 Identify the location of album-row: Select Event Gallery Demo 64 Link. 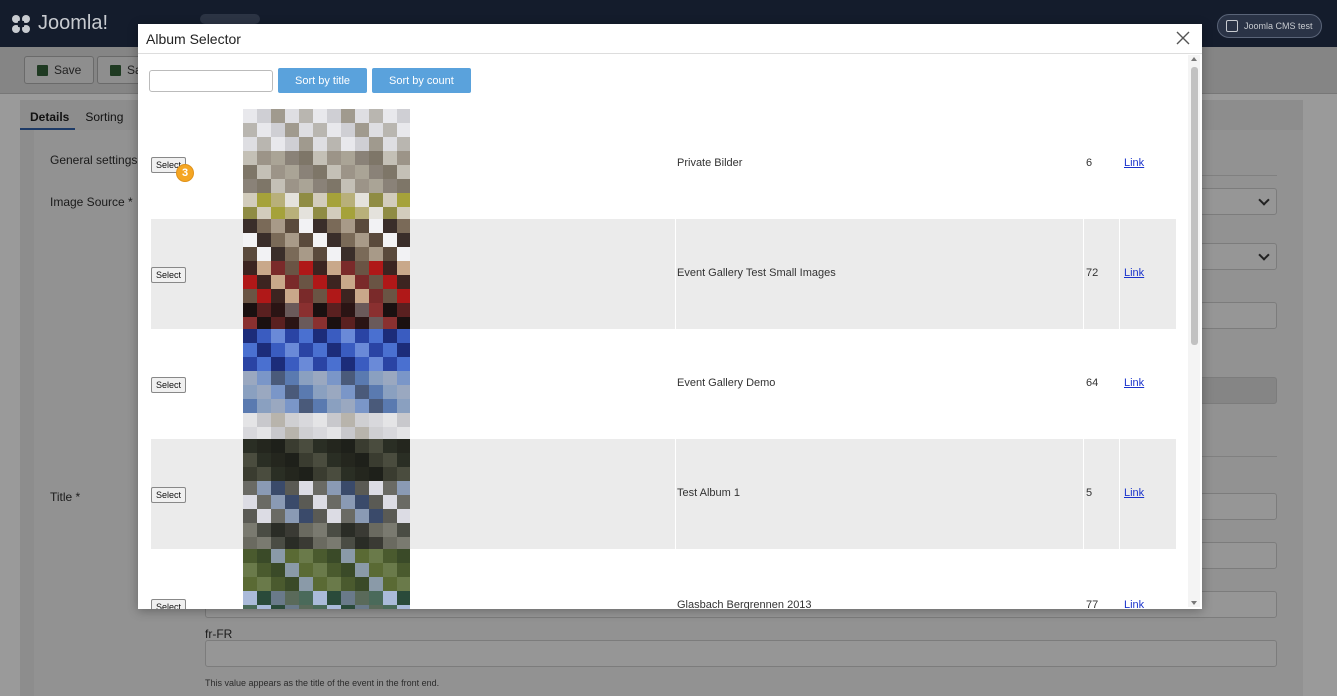
(663, 384).